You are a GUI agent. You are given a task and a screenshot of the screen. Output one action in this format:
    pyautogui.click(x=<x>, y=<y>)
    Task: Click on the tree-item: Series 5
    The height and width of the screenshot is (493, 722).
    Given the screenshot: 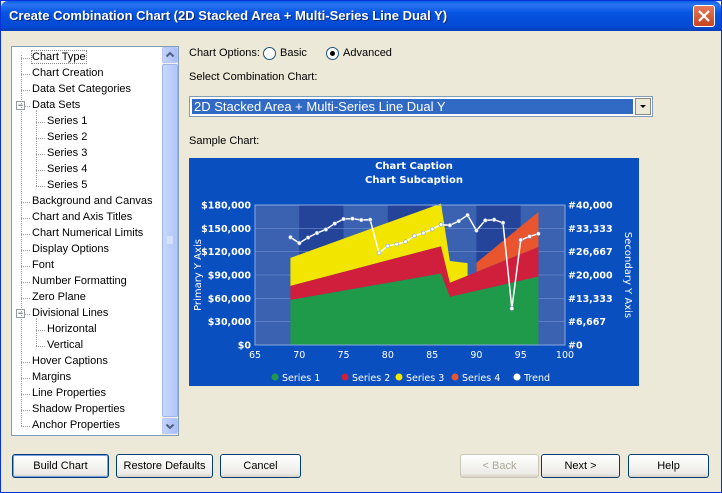 What is the action you would take?
    pyautogui.click(x=67, y=185)
    